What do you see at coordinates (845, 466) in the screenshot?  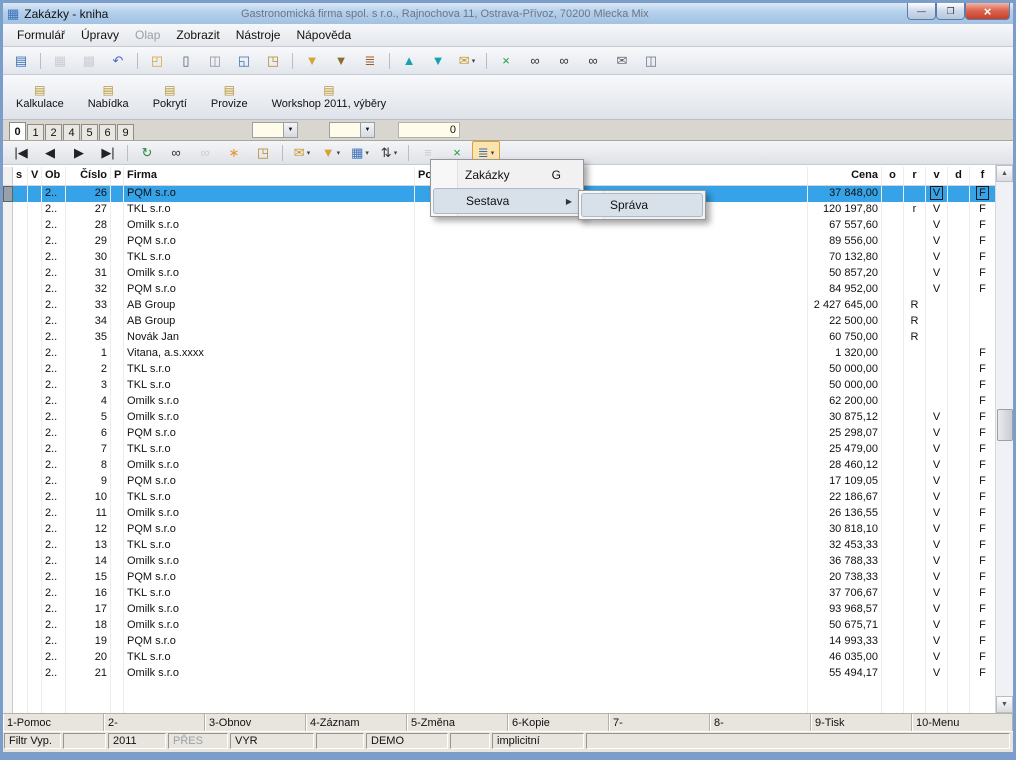 I see `cell-cena: 28 460,12` at bounding box center [845, 466].